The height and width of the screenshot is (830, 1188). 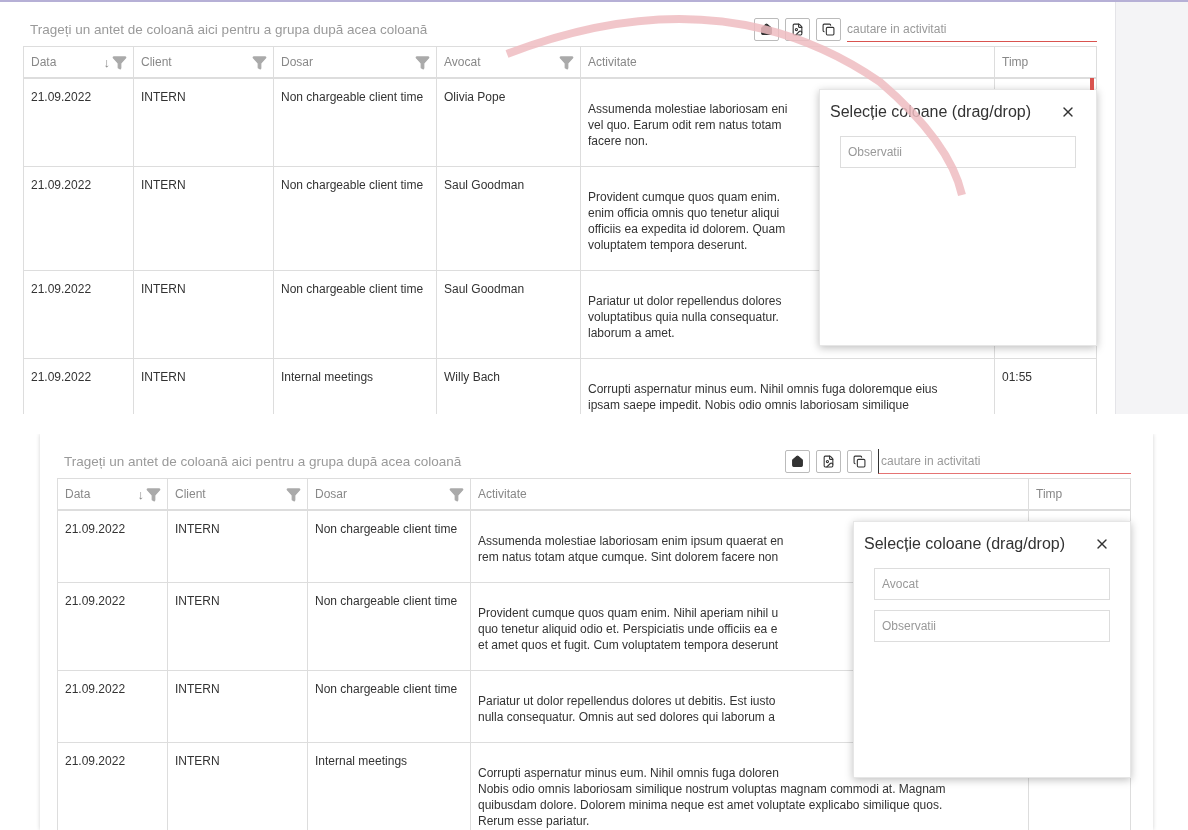 What do you see at coordinates (992, 584) in the screenshot?
I see `column-chip: Avocat` at bounding box center [992, 584].